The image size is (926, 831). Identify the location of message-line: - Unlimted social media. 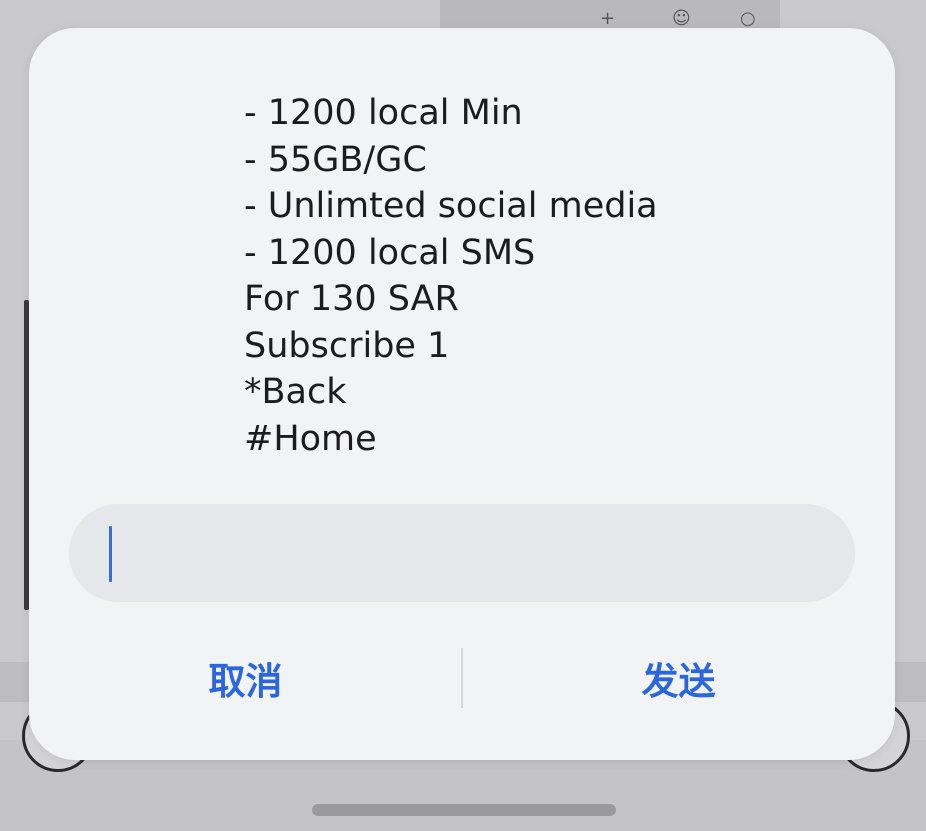
(451, 206).